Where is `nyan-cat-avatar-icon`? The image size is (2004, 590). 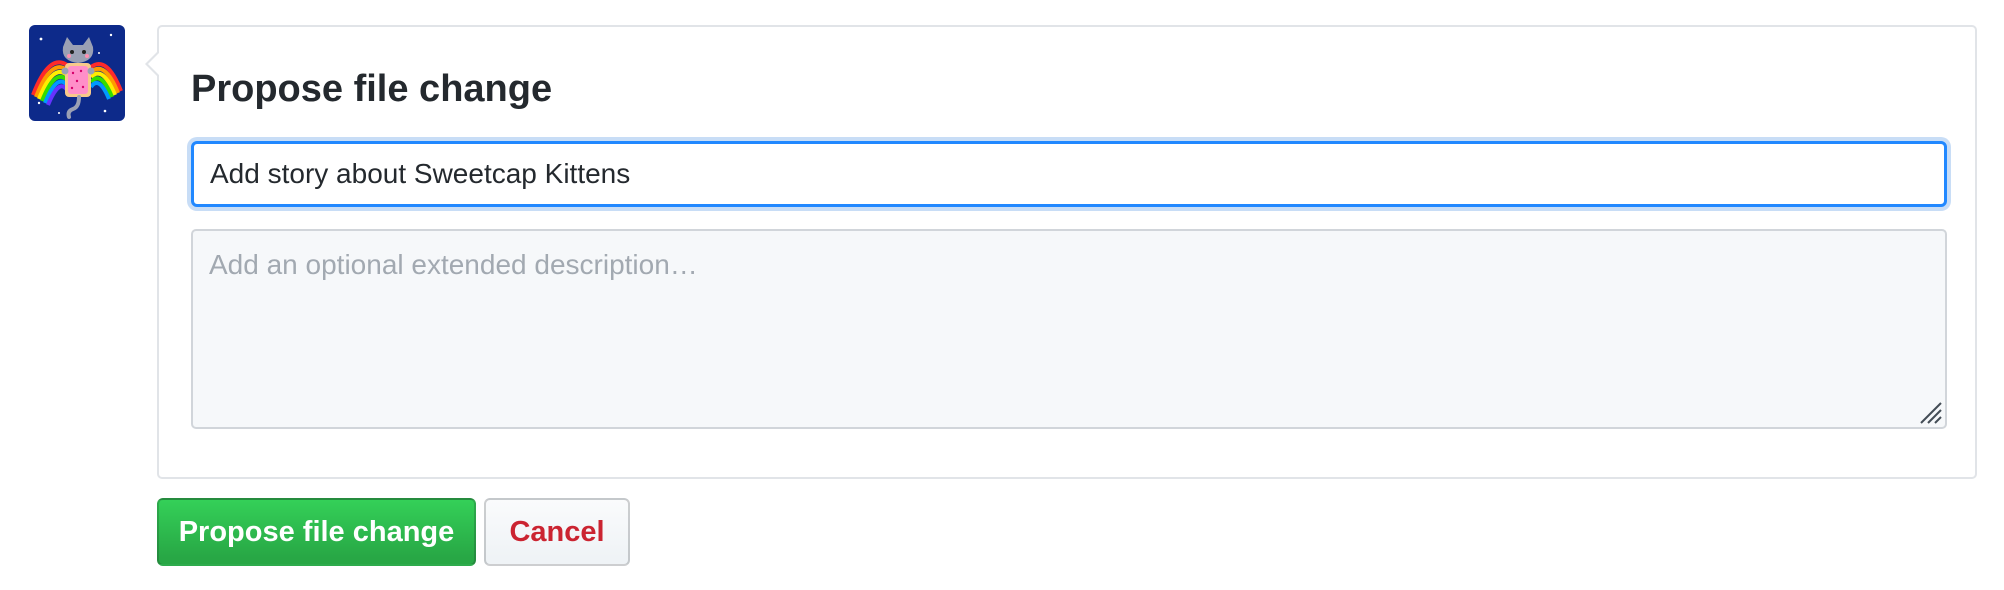 nyan-cat-avatar-icon is located at coordinates (77, 73).